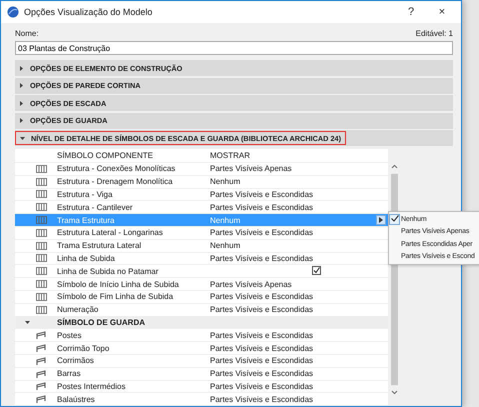 The height and width of the screenshot is (407, 479). Describe the element at coordinates (76, 361) in the screenshot. I see `table-cell-text: Corrimãos` at that location.